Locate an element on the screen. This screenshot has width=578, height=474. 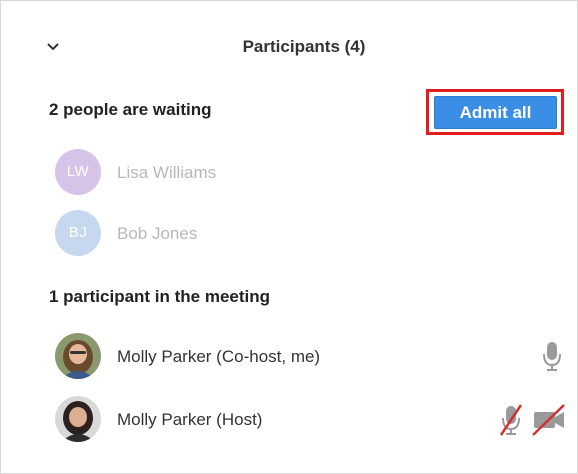
waiting-heading: 2 people are waiting is located at coordinates (130, 109).